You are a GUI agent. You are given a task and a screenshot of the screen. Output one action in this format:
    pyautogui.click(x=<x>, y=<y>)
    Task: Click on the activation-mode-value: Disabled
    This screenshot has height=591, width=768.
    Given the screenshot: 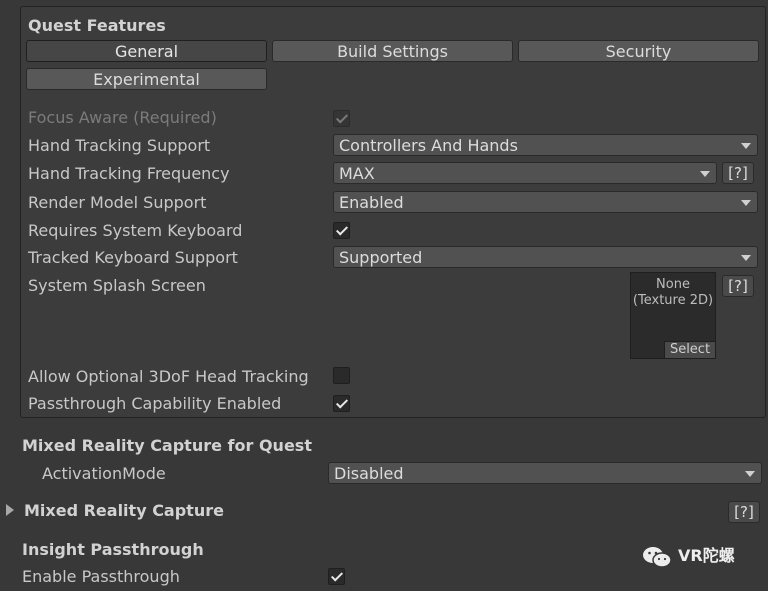 What is the action you would take?
    pyautogui.click(x=369, y=473)
    